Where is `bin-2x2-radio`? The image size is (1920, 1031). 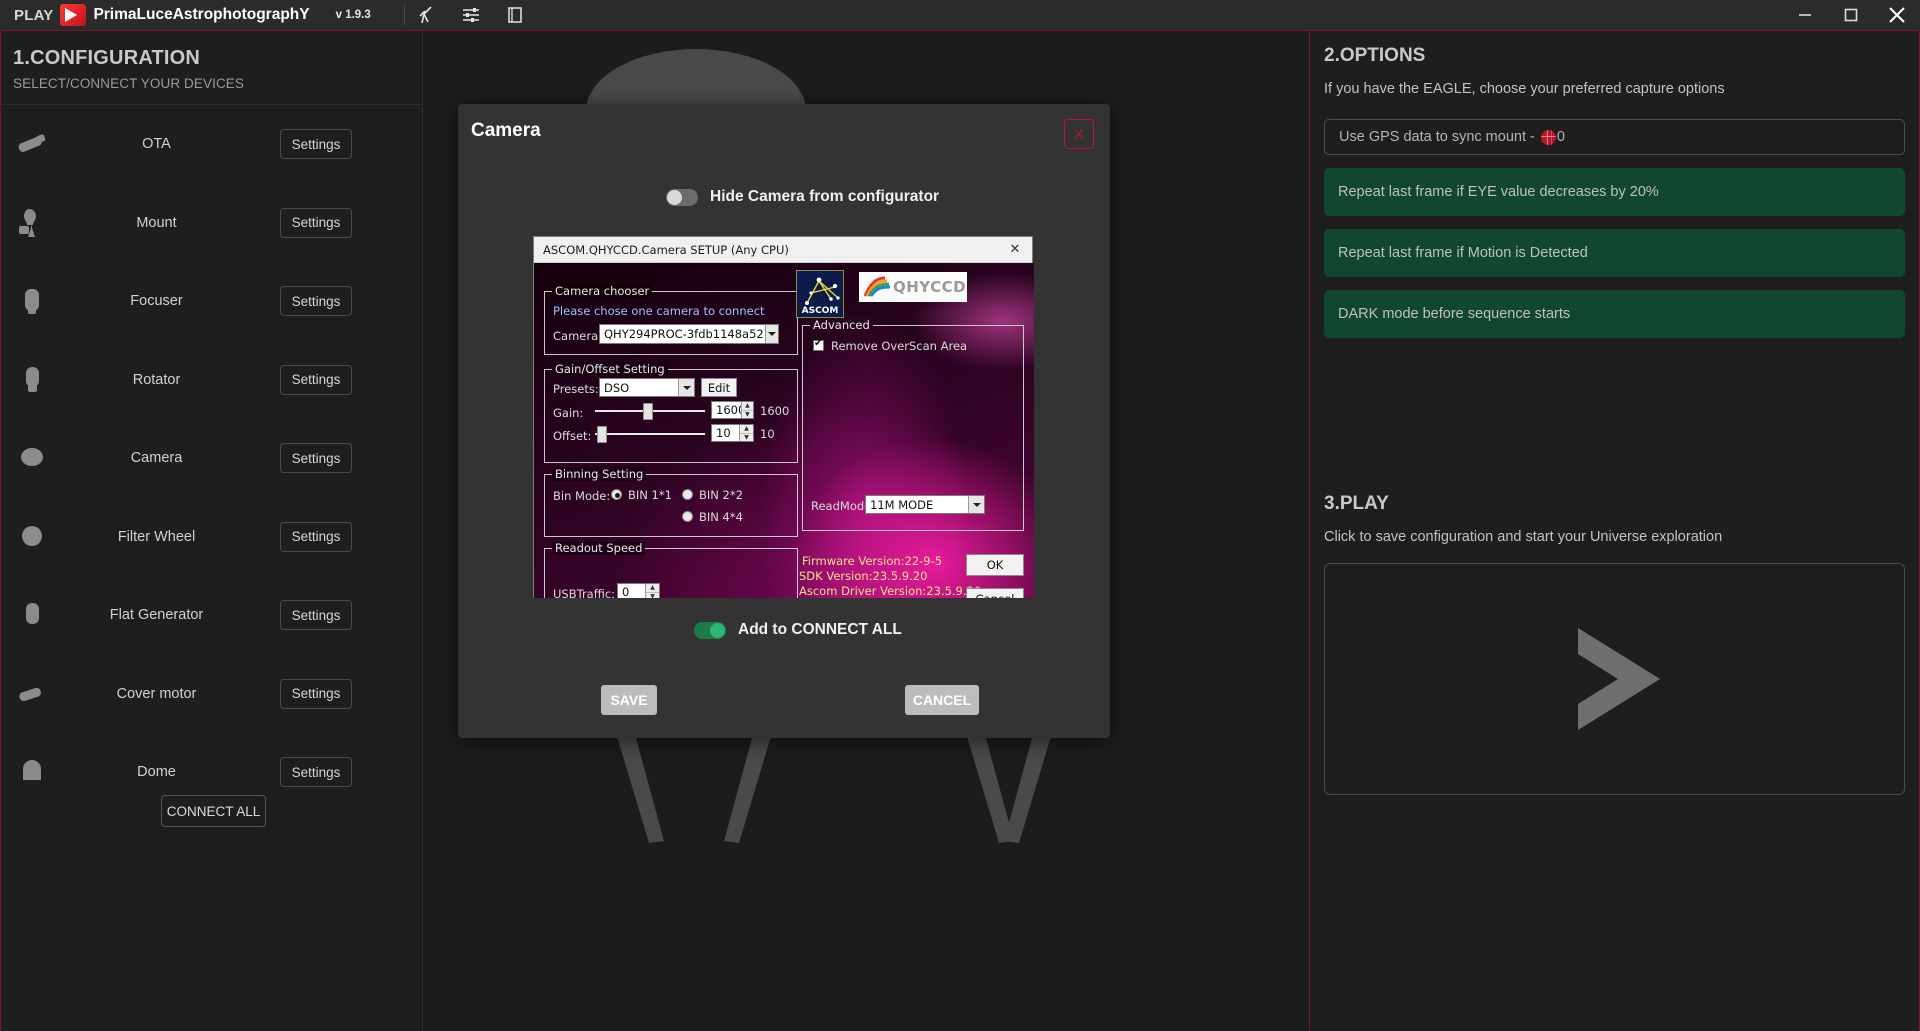 bin-2x2-radio is located at coordinates (687, 494).